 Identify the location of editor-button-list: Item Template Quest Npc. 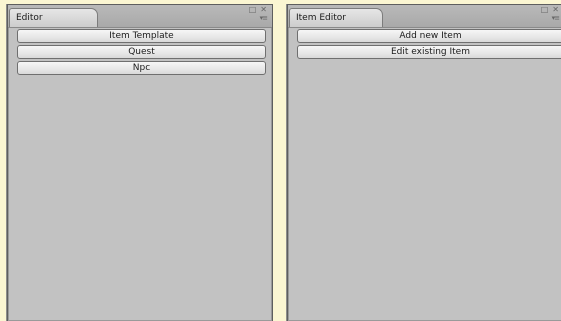
(141, 53).